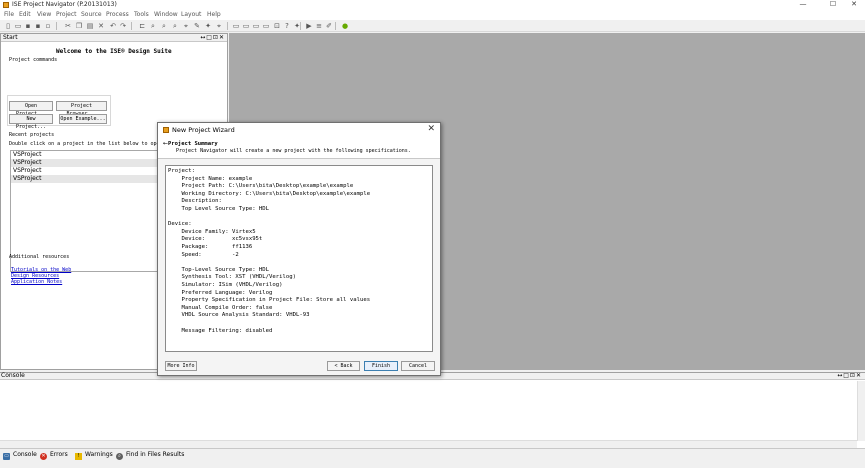 The image size is (865, 468). What do you see at coordinates (94, 455) in the screenshot?
I see `tab-warnings: ! Warnings` at bounding box center [94, 455].